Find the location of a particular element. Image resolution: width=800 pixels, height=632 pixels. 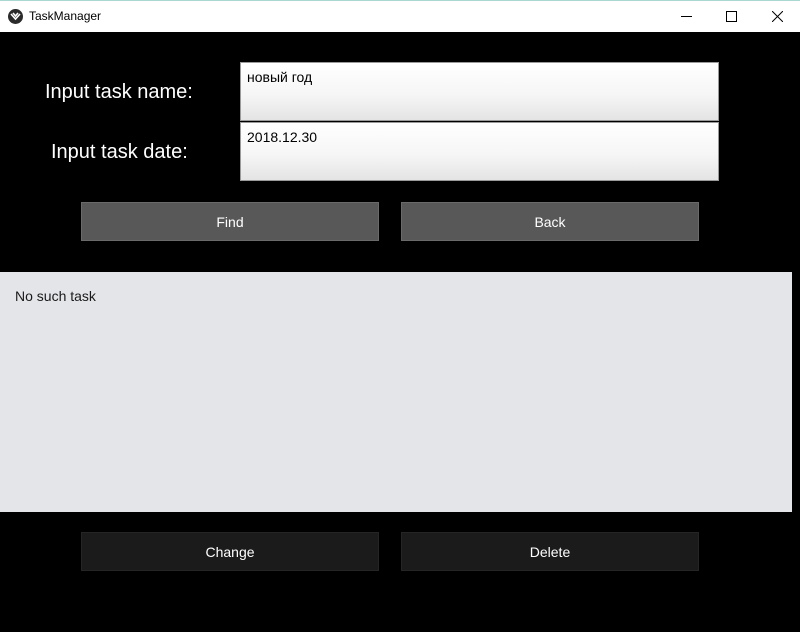

minimize-icon is located at coordinates (686, 16).